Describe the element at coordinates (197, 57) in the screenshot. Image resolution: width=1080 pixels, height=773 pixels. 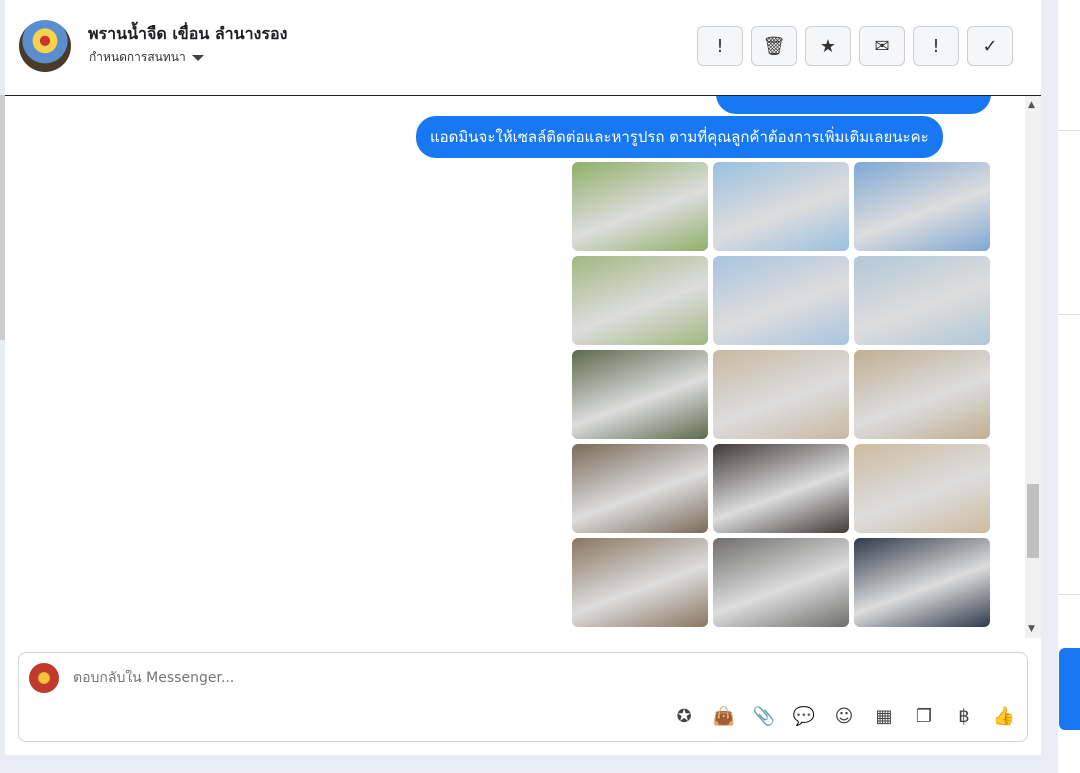
I see `caret-down-icon` at that location.